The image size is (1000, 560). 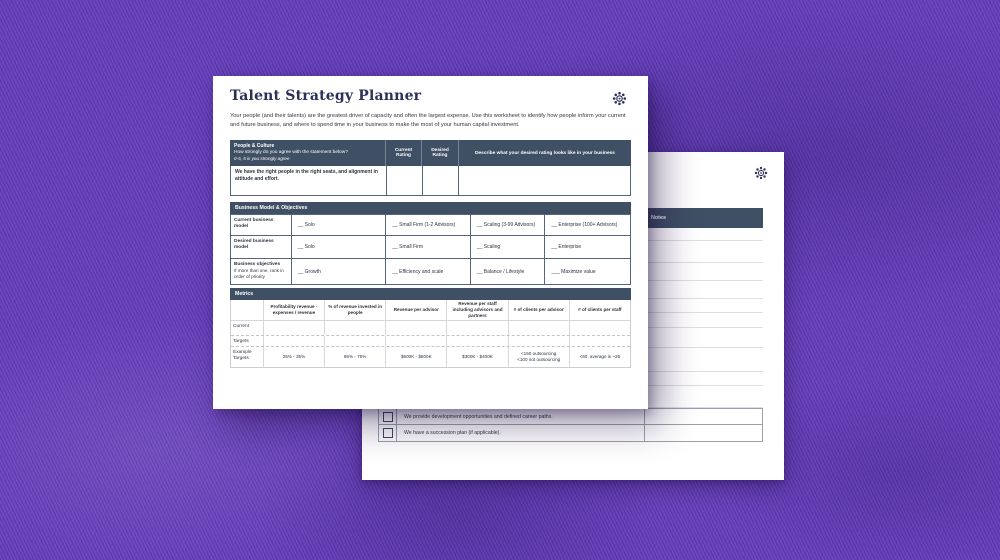 What do you see at coordinates (415, 357) in the screenshot?
I see `metric-cell: $600K - $800K` at bounding box center [415, 357].